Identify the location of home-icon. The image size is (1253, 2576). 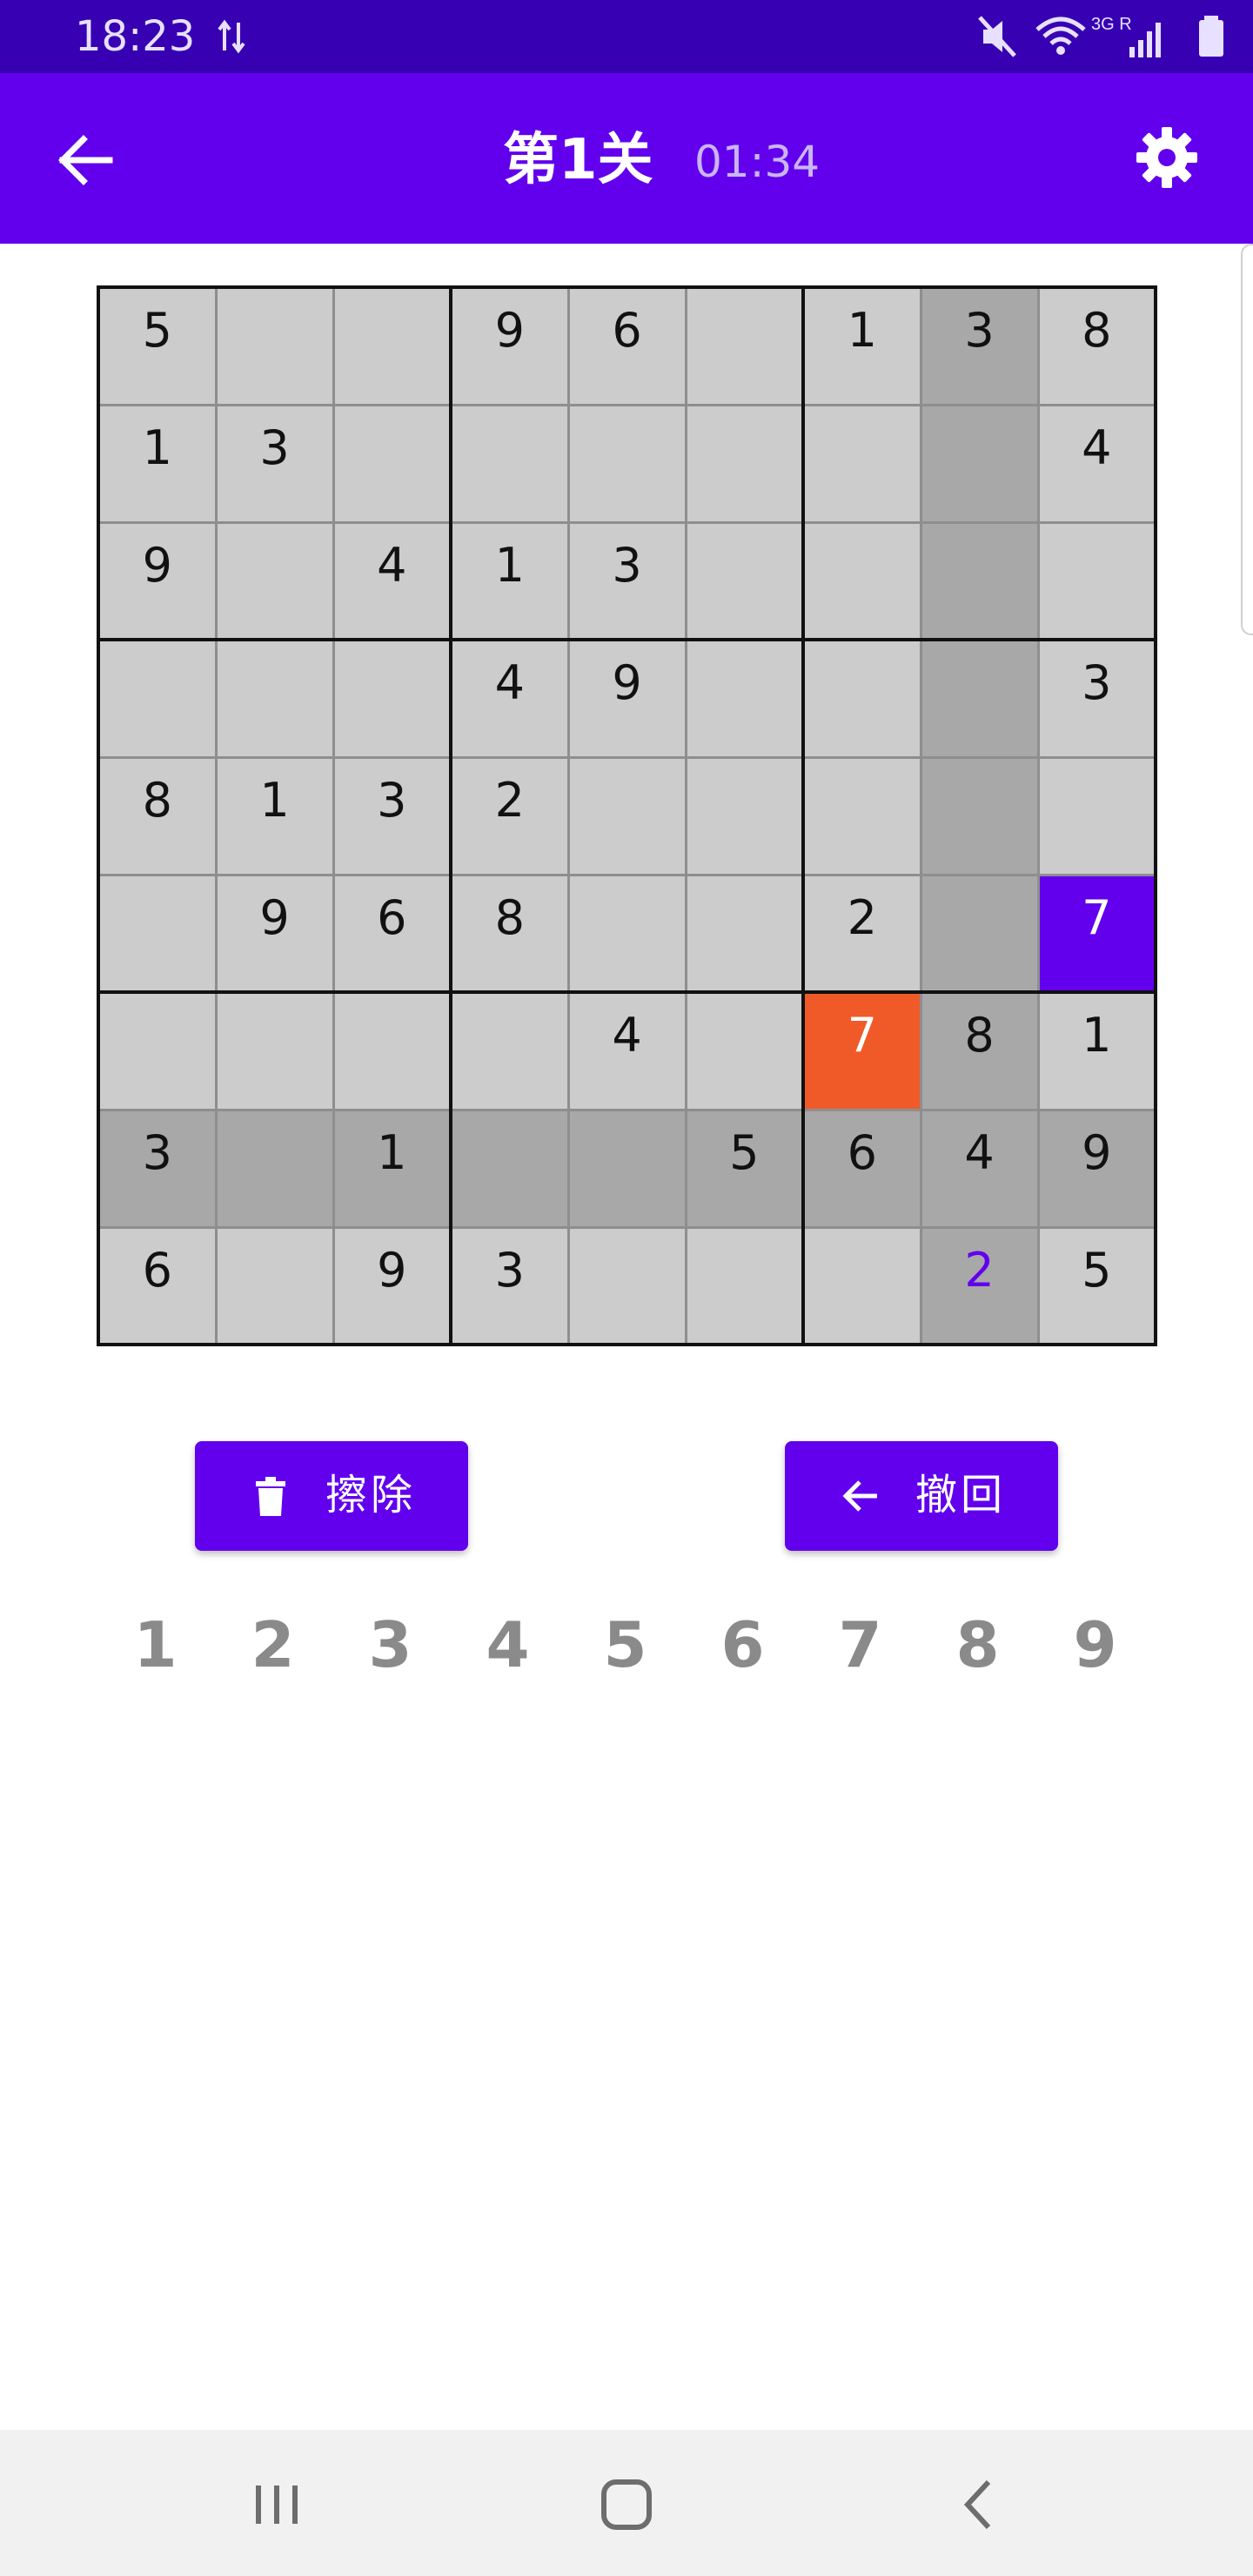
(626, 2504).